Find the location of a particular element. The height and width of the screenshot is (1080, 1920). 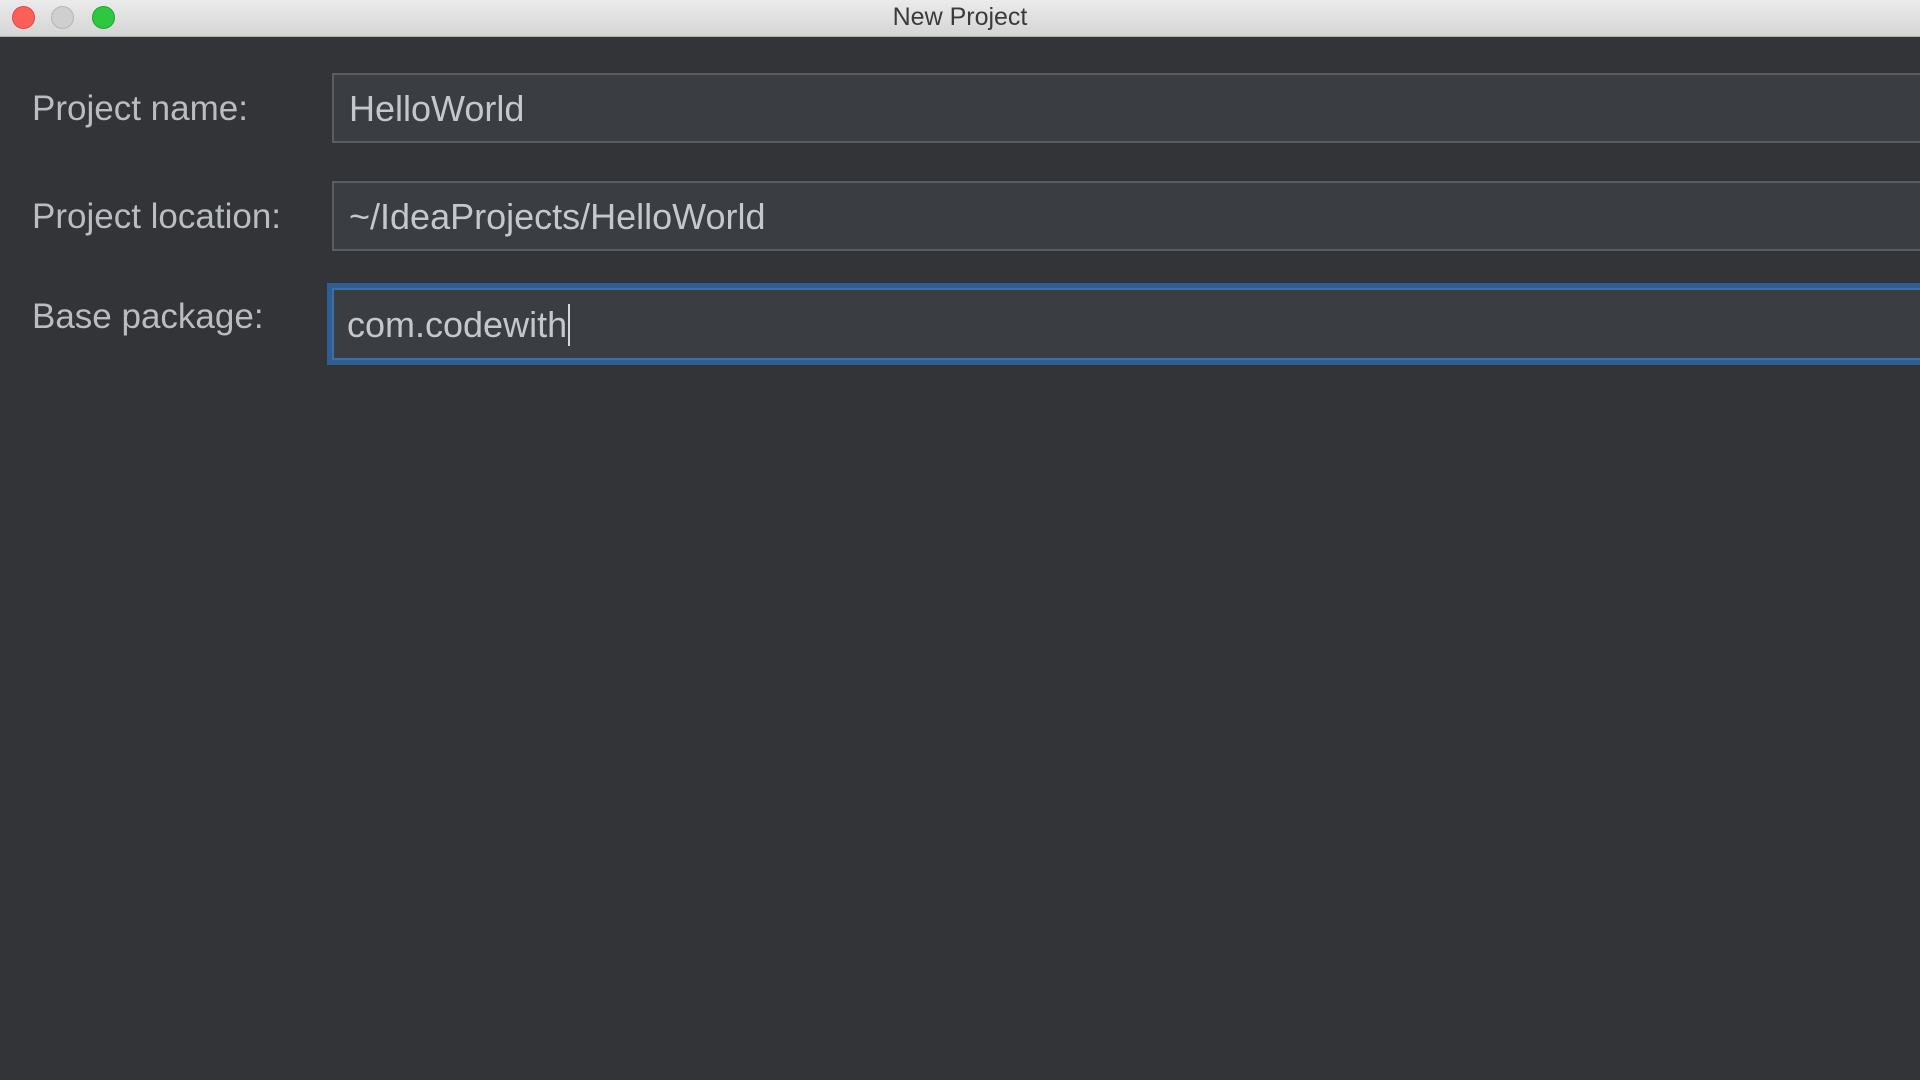

project-name-value: HelloWorld is located at coordinates (437, 108).